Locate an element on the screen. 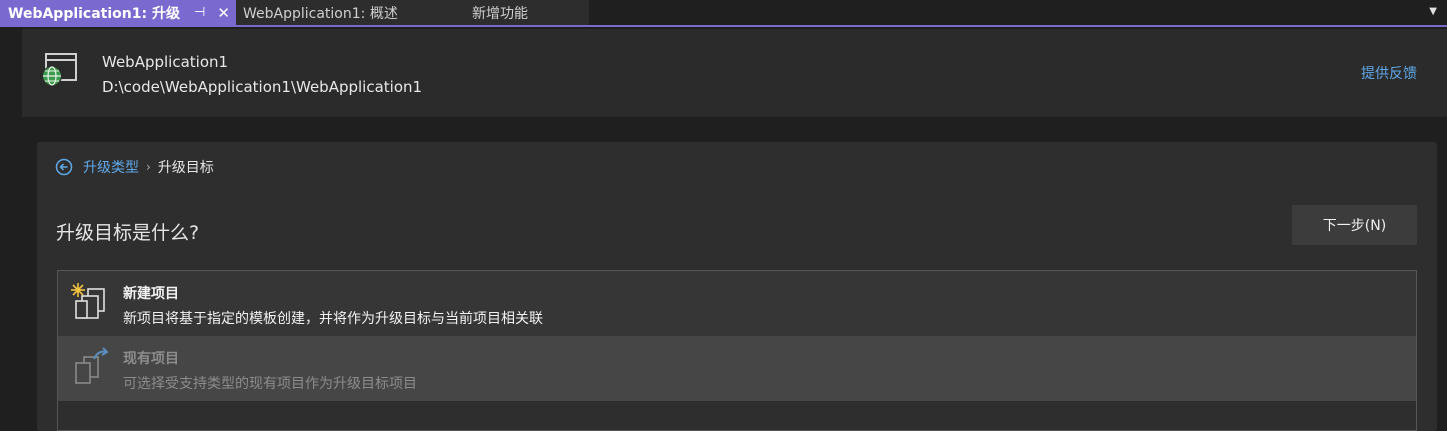 This screenshot has width=1447, height=431. option-description: 可选择受支持类型的现有项目作为升级目标项目 is located at coordinates (270, 384).